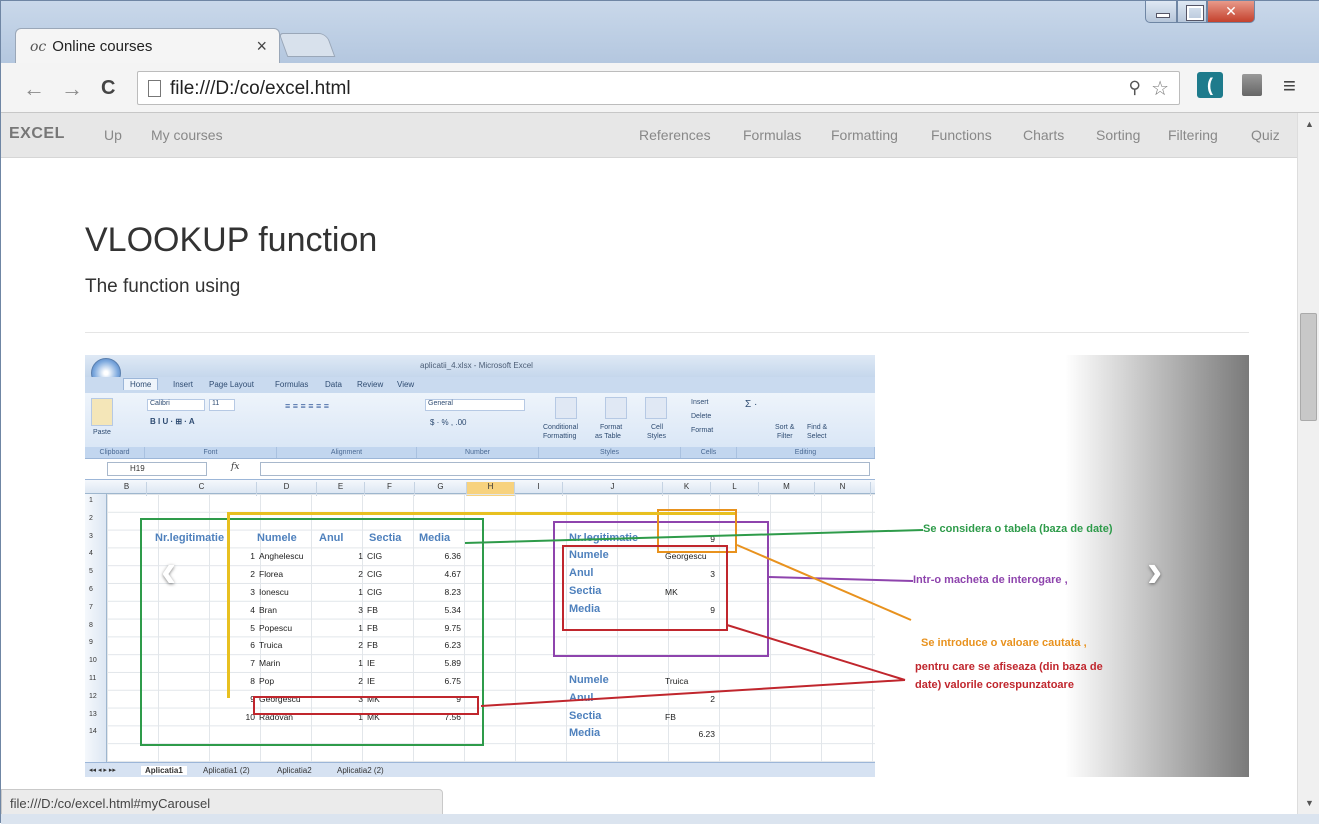  I want to click on annotation-result-2: date) valorile corespunzatoare, so click(994, 685).